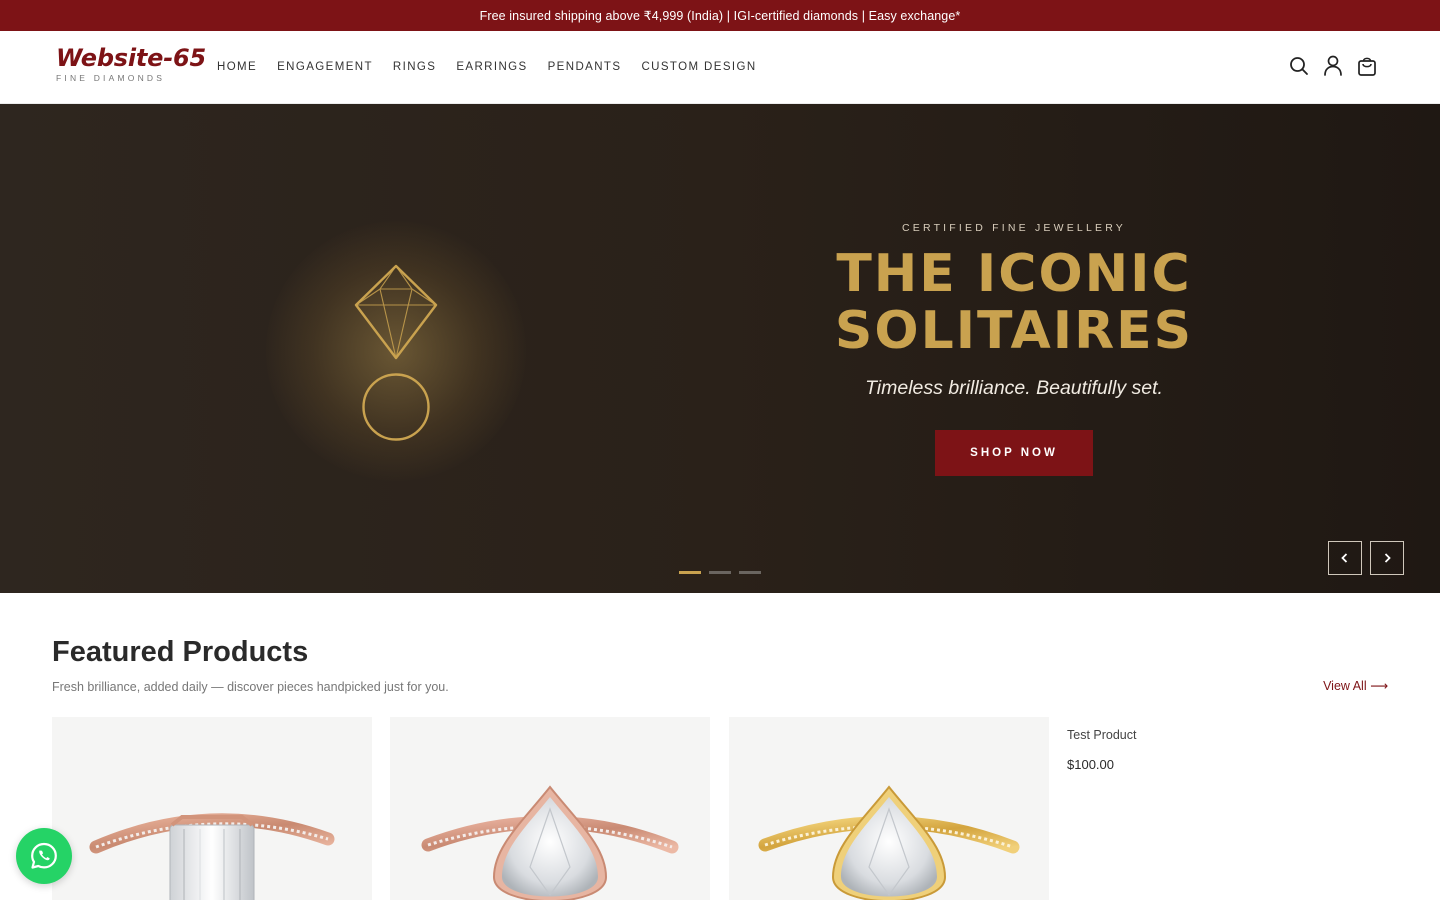 The image size is (1440, 900). What do you see at coordinates (414, 67) in the screenshot?
I see `nav-item-rings: RINGS` at bounding box center [414, 67].